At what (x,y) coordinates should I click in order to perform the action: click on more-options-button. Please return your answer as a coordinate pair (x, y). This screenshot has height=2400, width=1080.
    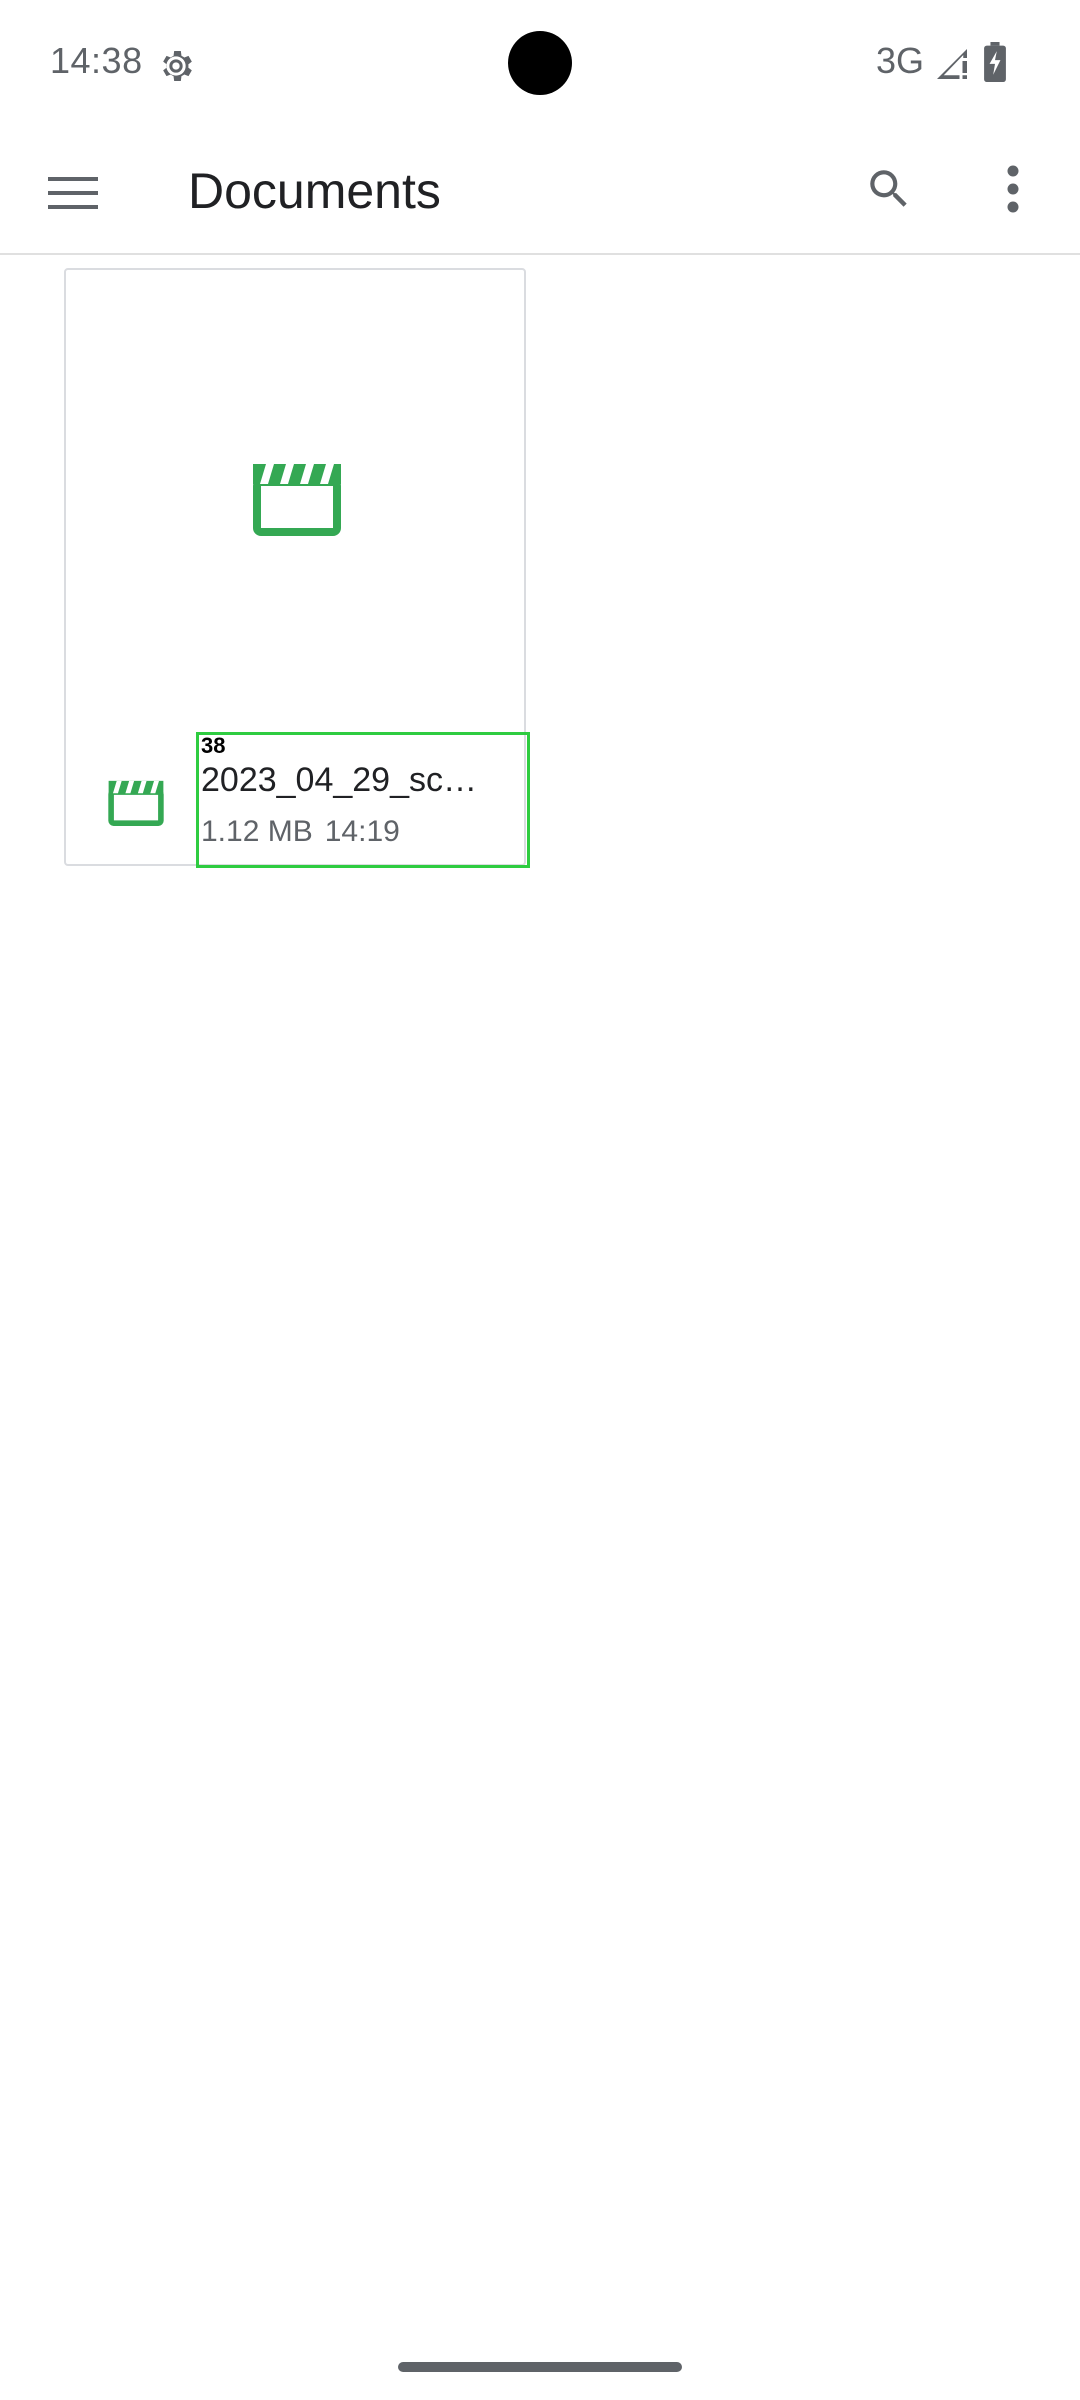
    Looking at the image, I should click on (1013, 189).